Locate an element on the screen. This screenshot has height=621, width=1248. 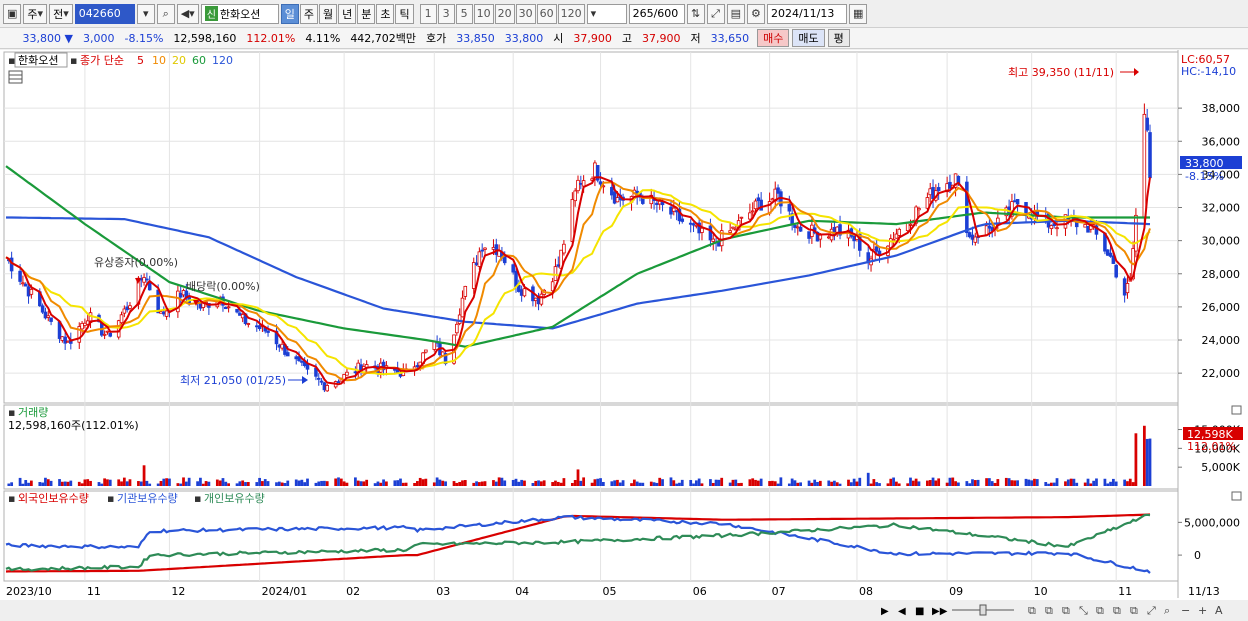
tab-timeframe: 일 is located at coordinates (289, 13).